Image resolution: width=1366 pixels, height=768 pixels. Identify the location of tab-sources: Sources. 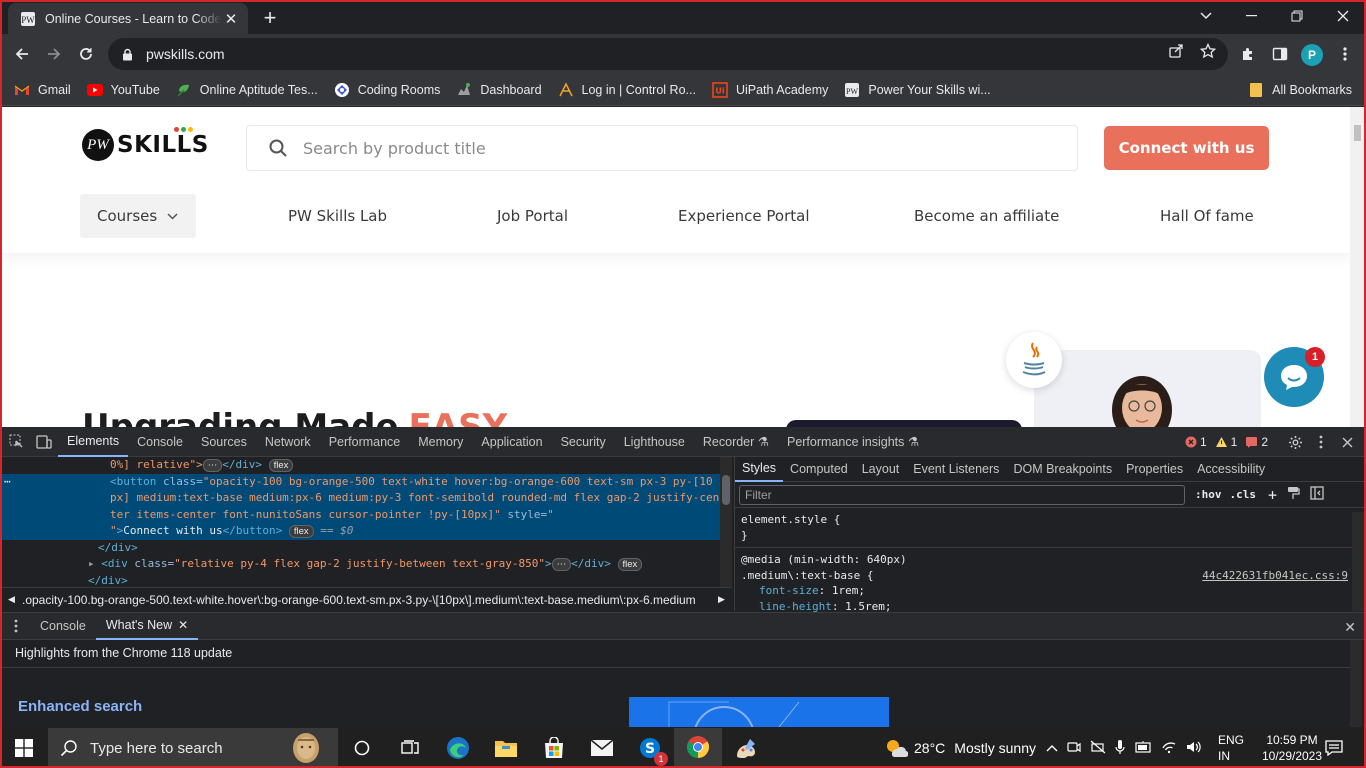
(224, 442).